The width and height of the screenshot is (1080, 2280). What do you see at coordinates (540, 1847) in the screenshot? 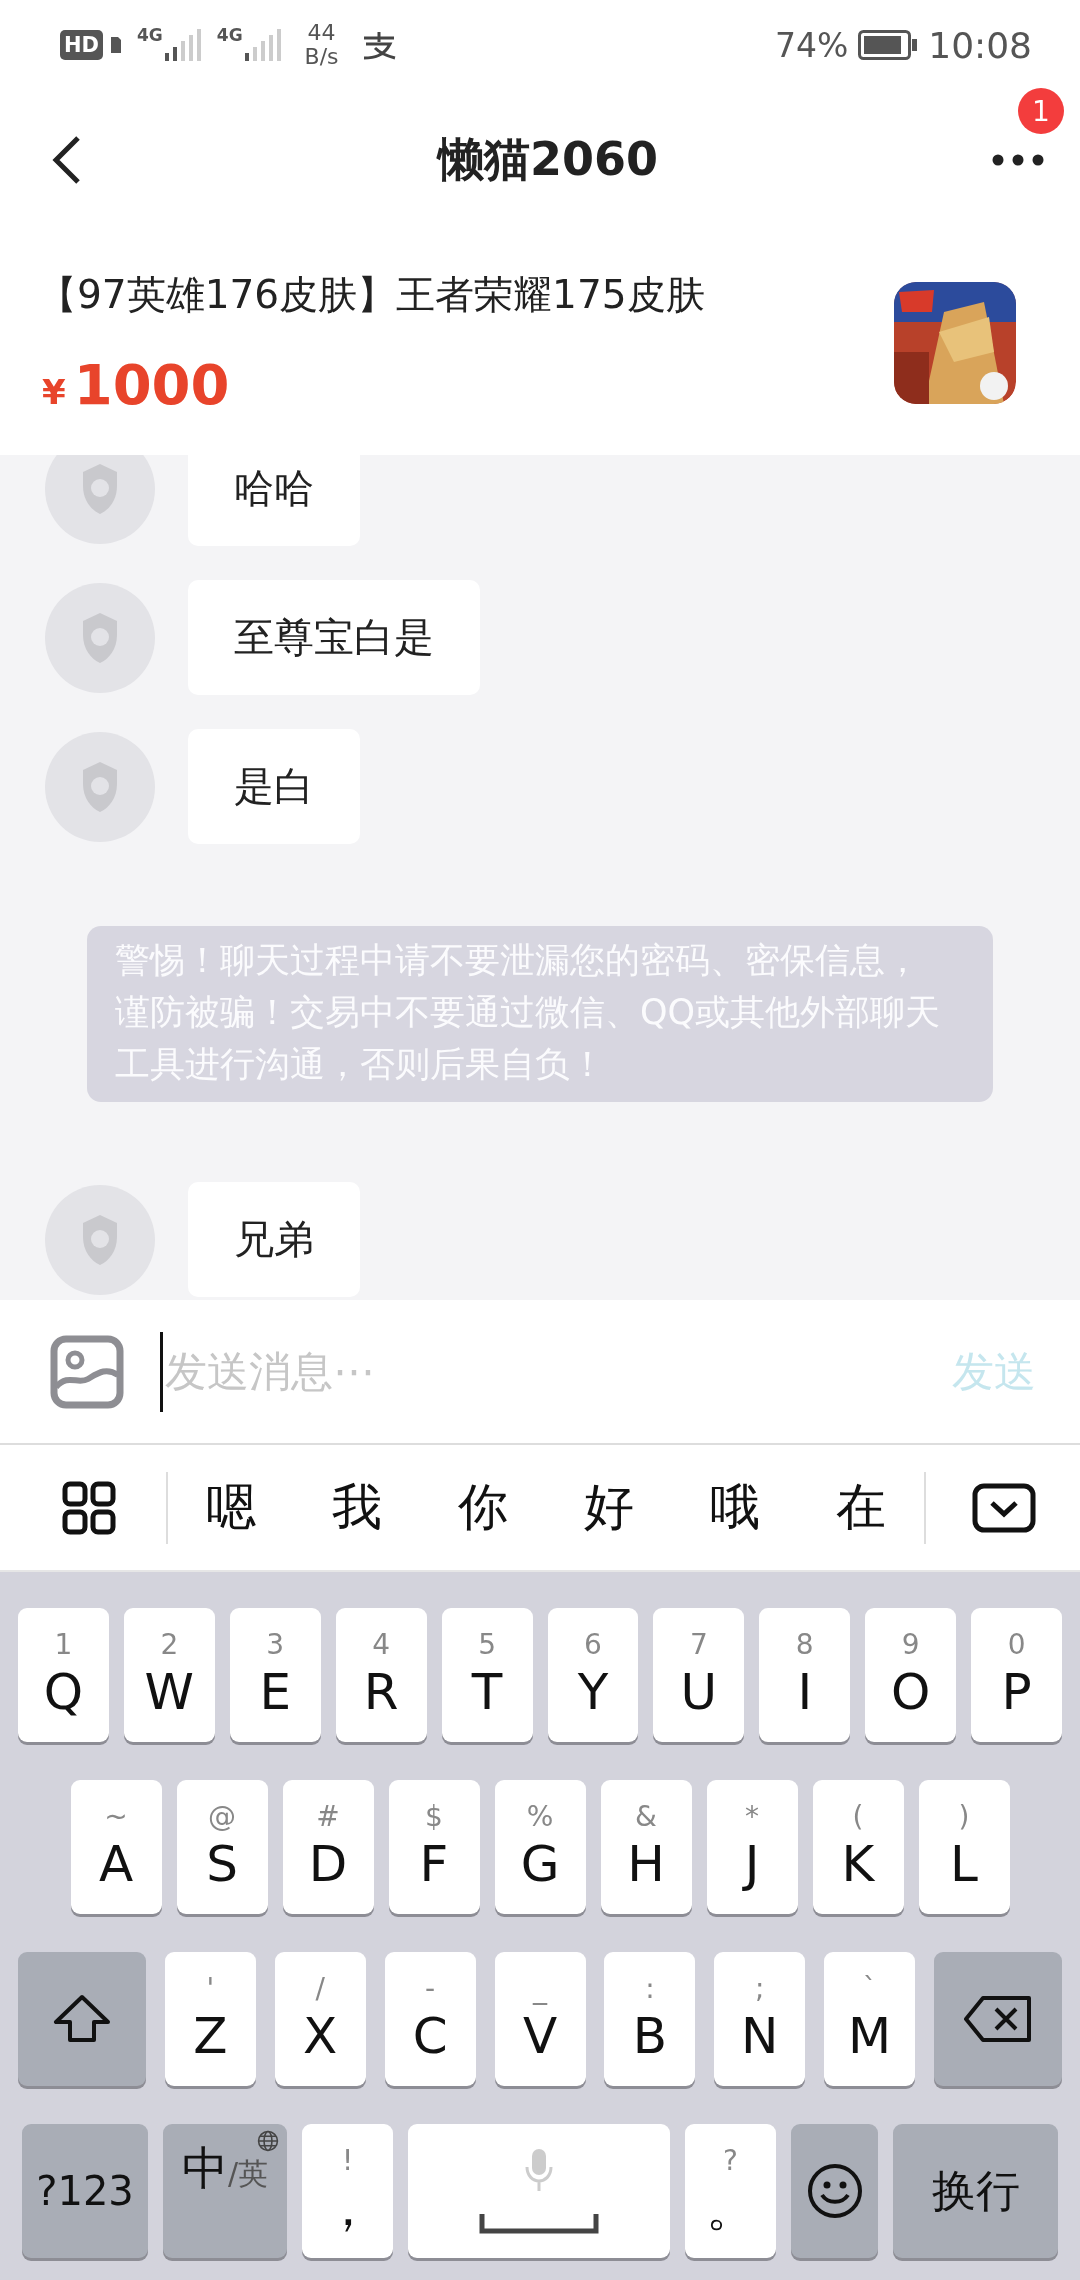
I see `key: % G` at bounding box center [540, 1847].